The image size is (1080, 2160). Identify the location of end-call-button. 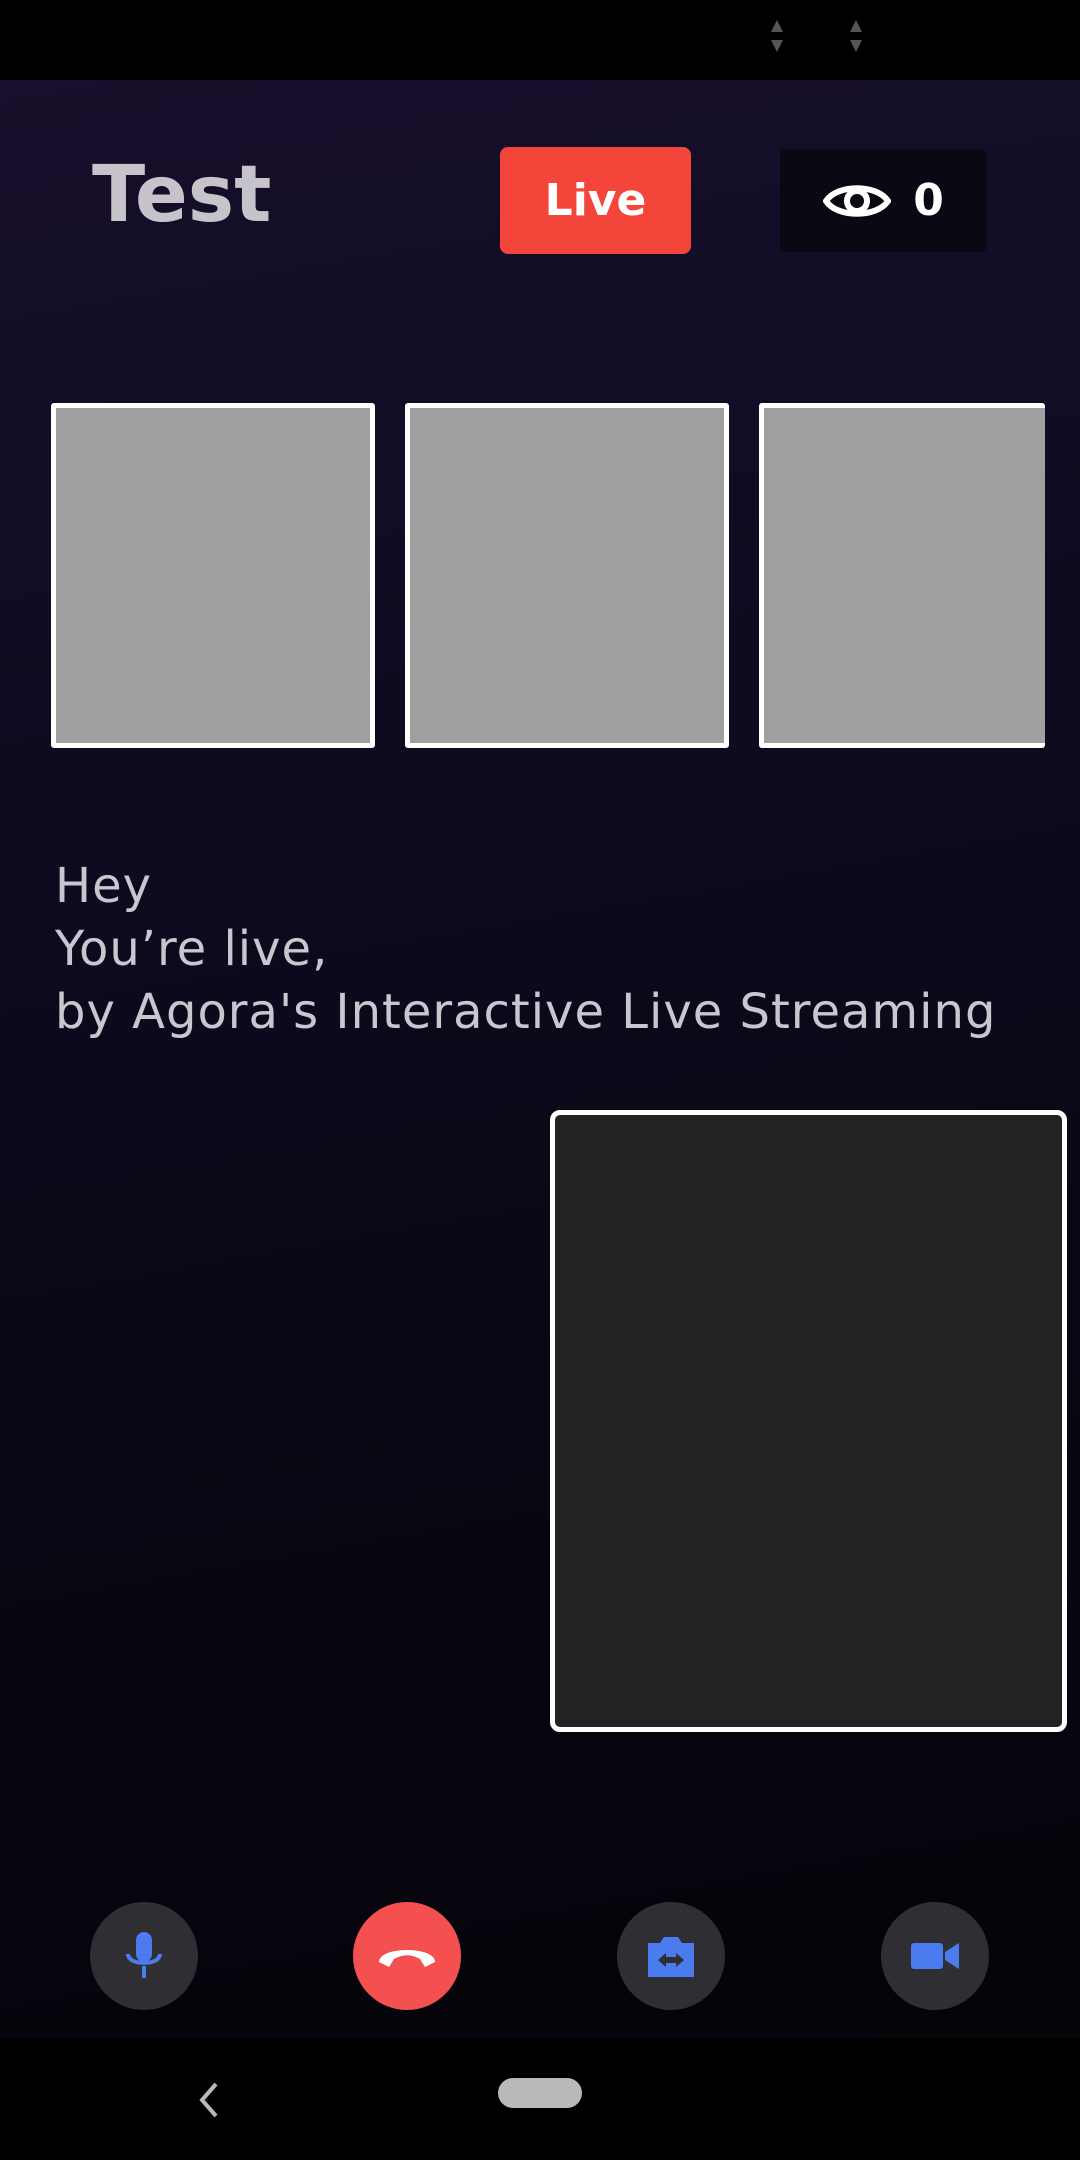
(407, 1956).